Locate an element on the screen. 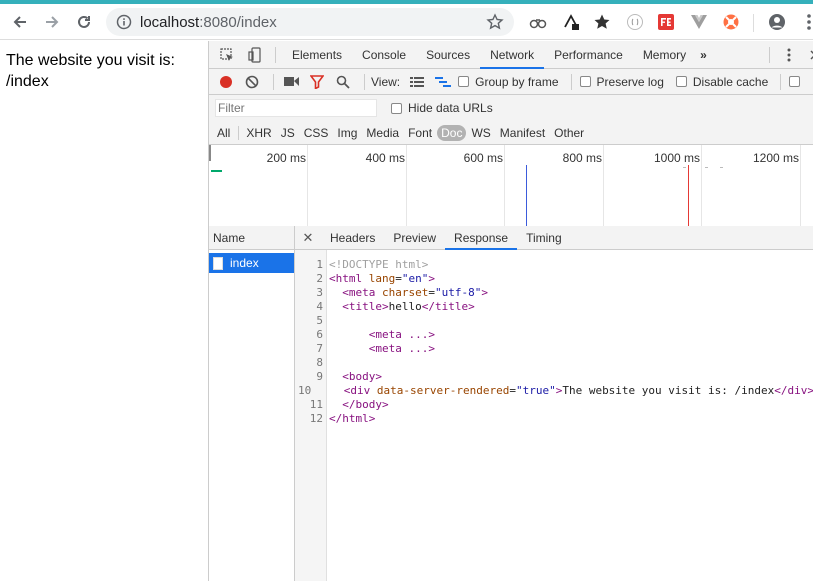  hide-data-urls-checkbox is located at coordinates (396, 108).